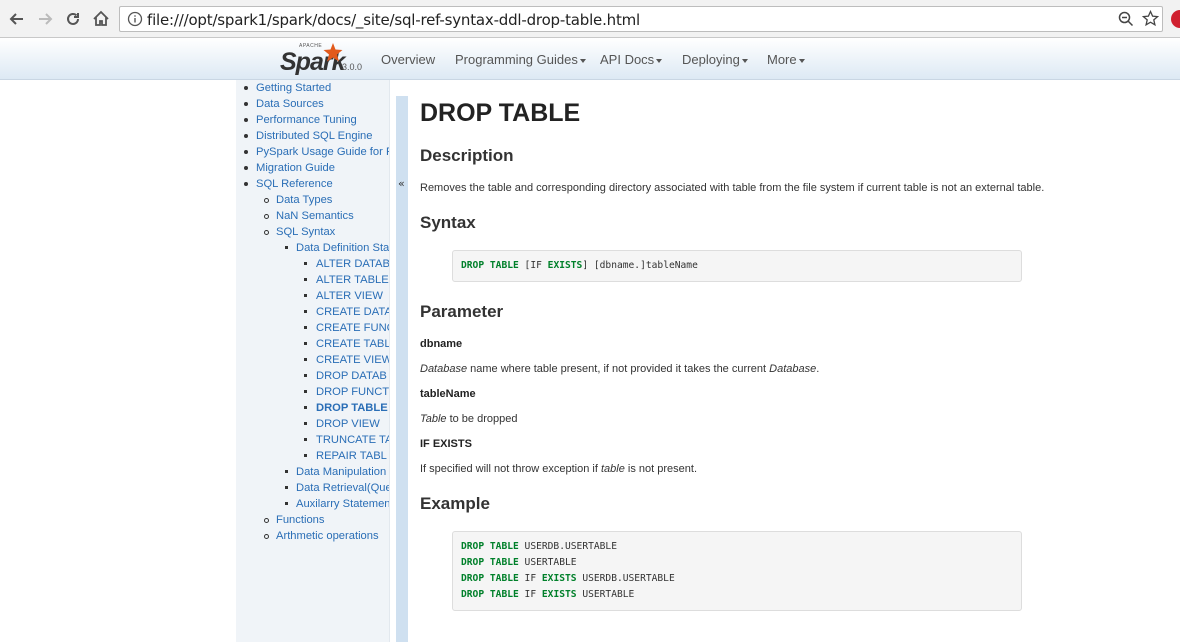  I want to click on reload-icon, so click(73, 18).